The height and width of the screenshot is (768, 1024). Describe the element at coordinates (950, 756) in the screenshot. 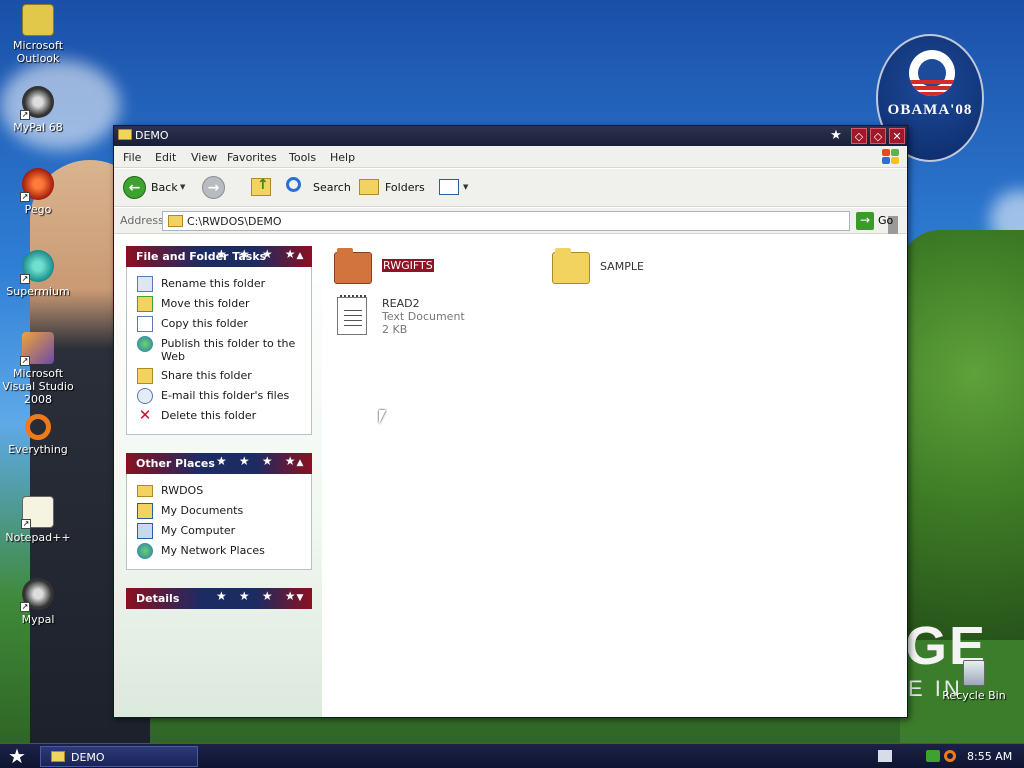

I see `everything-tray-icon` at that location.